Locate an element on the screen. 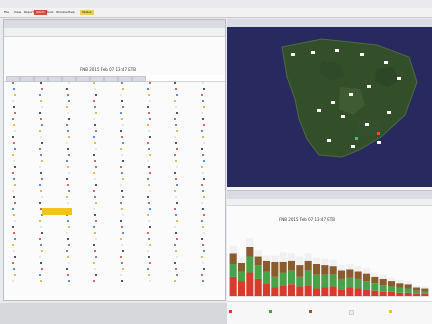  chart-window-tabs is located at coordinates (329, 202).